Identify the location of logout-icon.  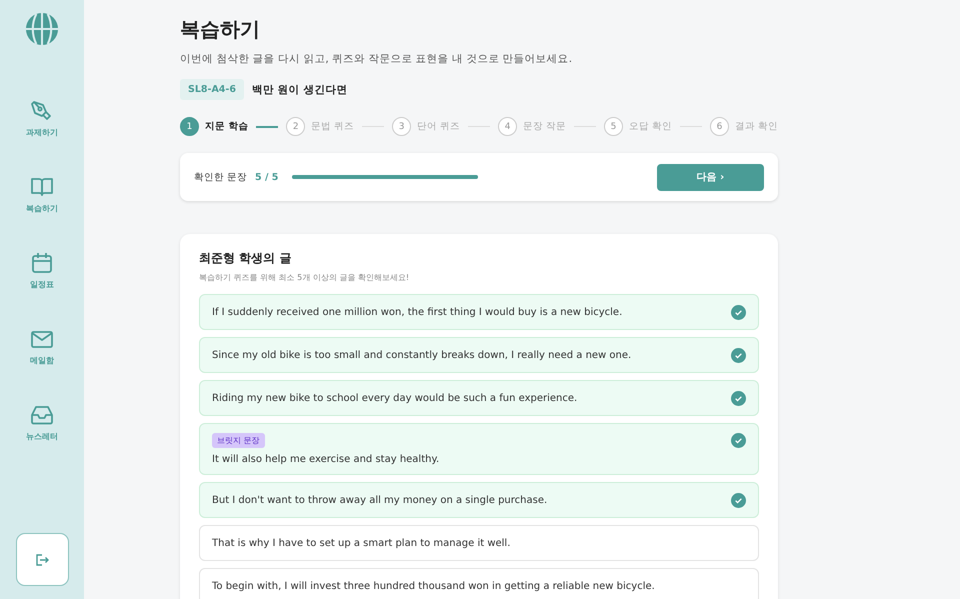
(42, 559).